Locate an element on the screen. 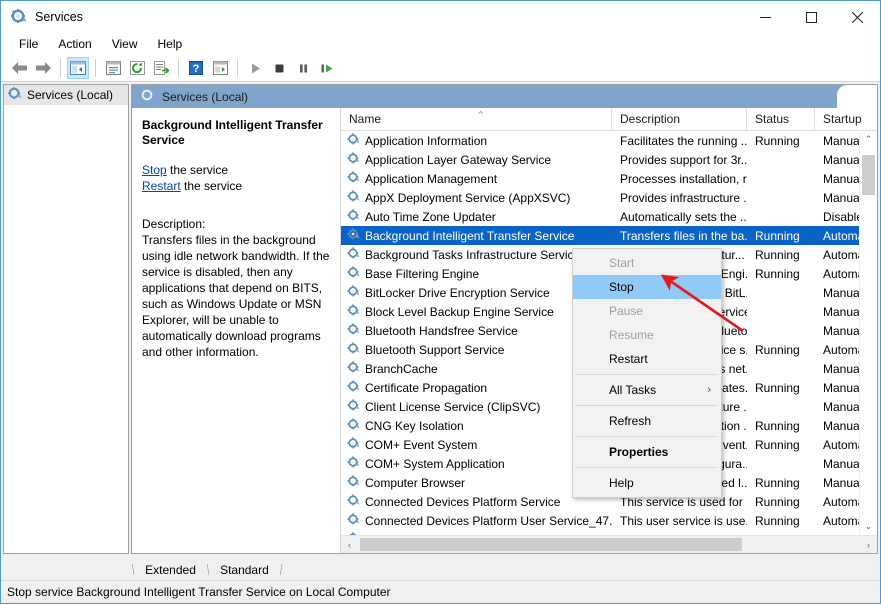 The image size is (881, 605). column-header-status: Status is located at coordinates (781, 119).